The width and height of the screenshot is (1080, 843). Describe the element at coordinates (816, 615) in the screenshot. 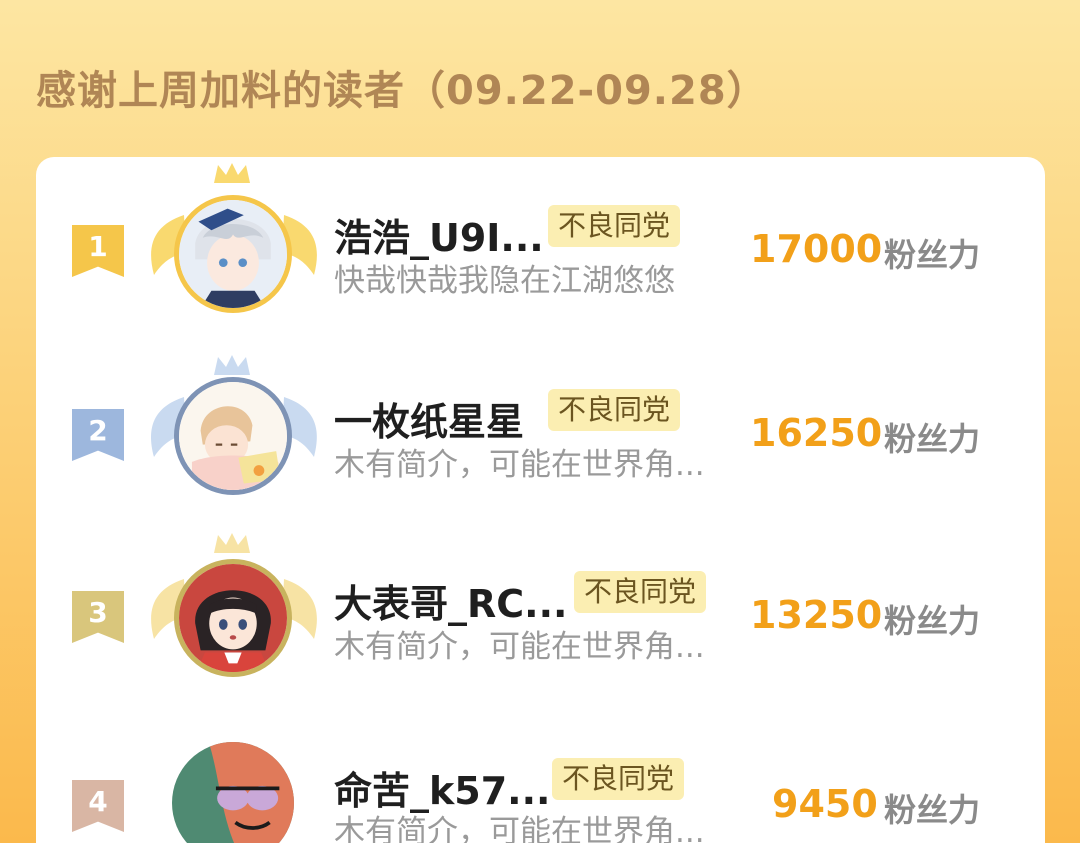

I see `fan-power-score: 13250` at that location.